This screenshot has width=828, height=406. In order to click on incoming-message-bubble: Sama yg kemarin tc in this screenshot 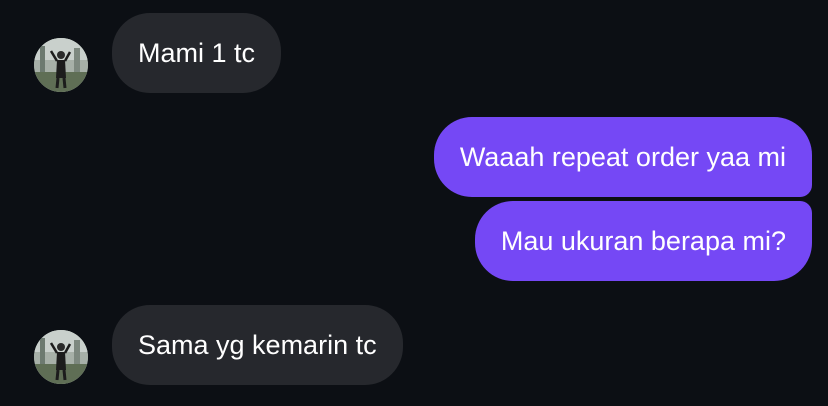, I will do `click(257, 345)`.